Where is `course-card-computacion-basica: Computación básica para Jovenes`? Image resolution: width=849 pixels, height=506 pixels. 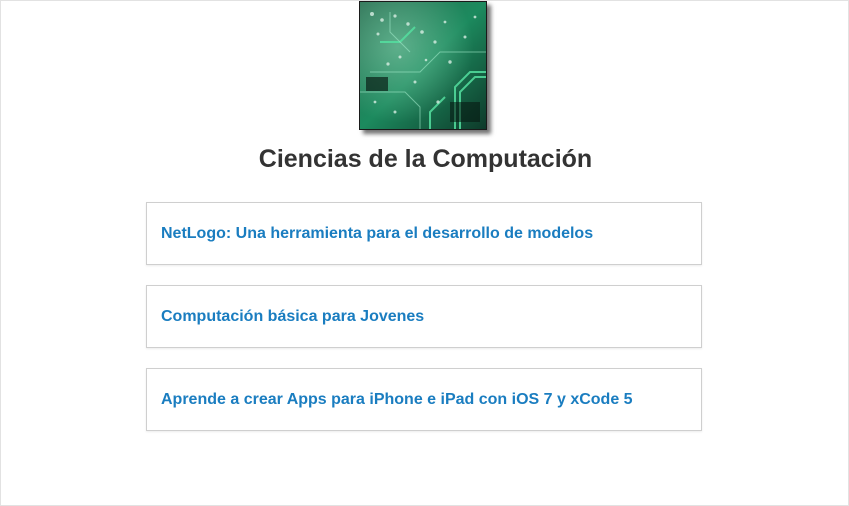 course-card-computacion-basica: Computación básica para Jovenes is located at coordinates (424, 316).